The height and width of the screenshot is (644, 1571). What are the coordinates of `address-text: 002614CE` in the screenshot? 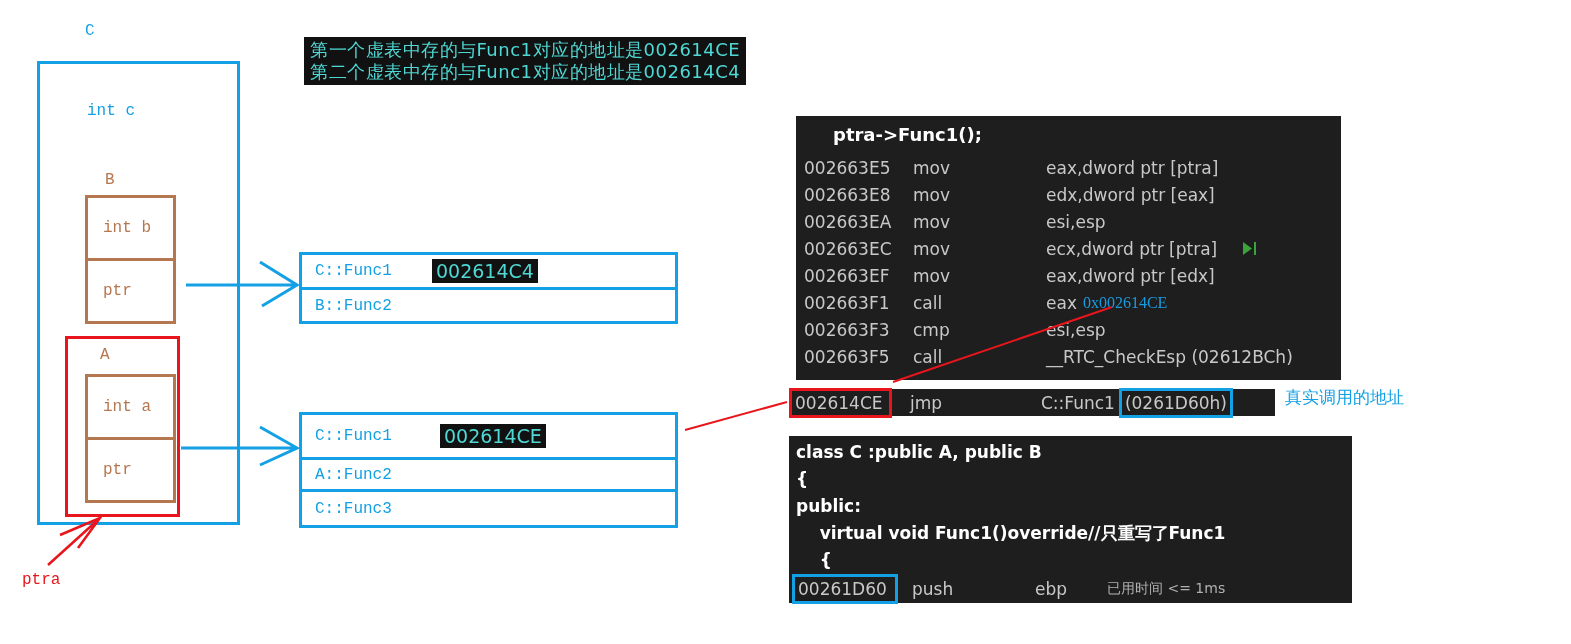 It's located at (840, 402).